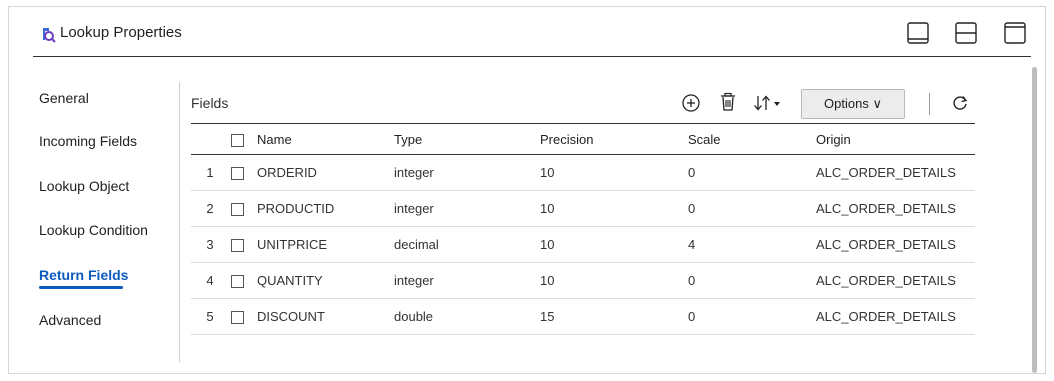  What do you see at coordinates (325, 172) in the screenshot?
I see `field-name: ORDERID` at bounding box center [325, 172].